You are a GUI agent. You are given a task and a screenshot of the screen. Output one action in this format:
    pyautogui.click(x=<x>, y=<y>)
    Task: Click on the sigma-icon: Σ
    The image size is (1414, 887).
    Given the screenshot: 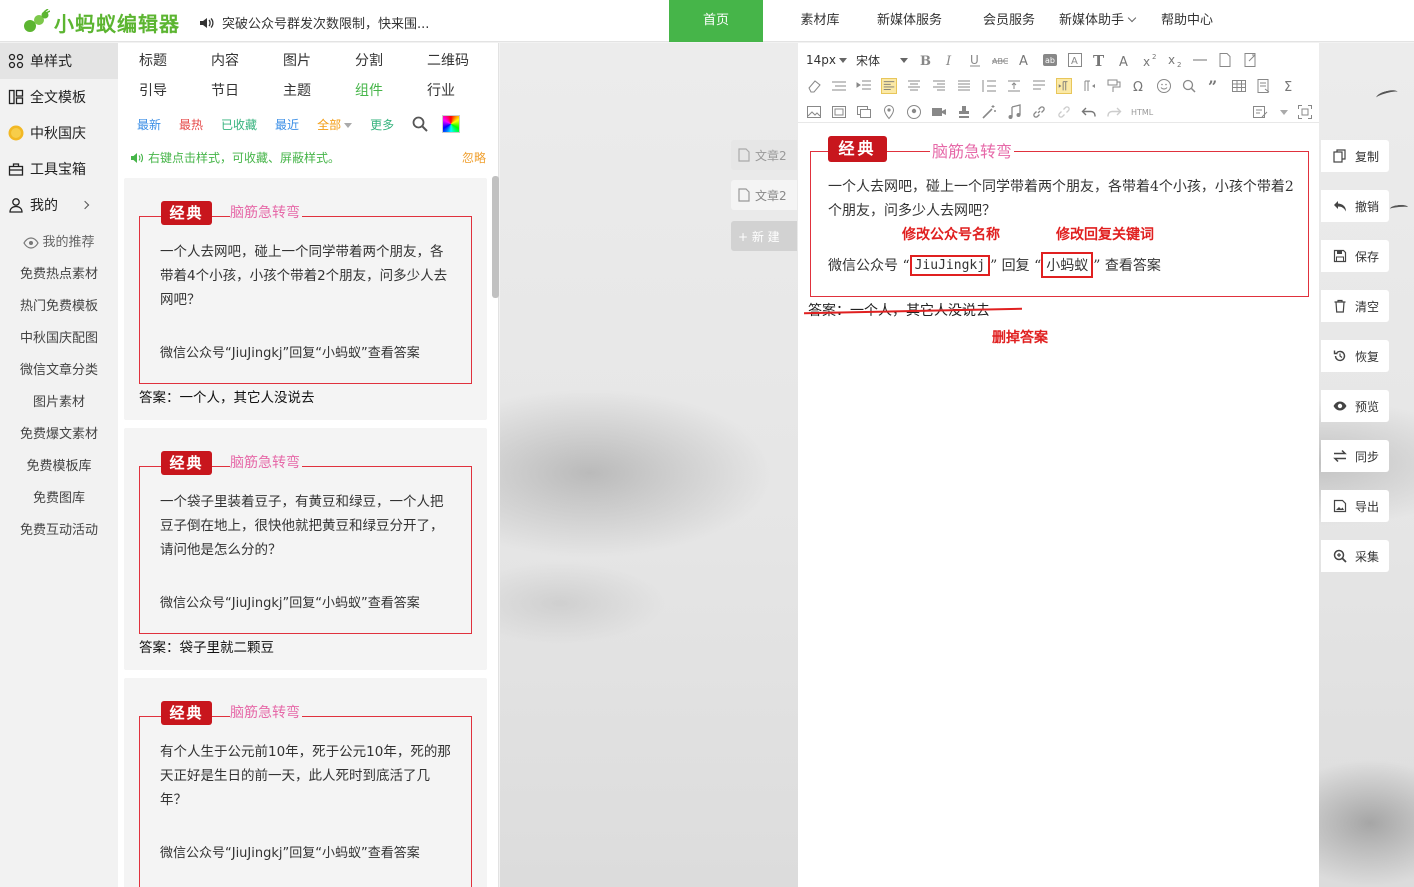 What is the action you would take?
    pyautogui.click(x=1289, y=86)
    